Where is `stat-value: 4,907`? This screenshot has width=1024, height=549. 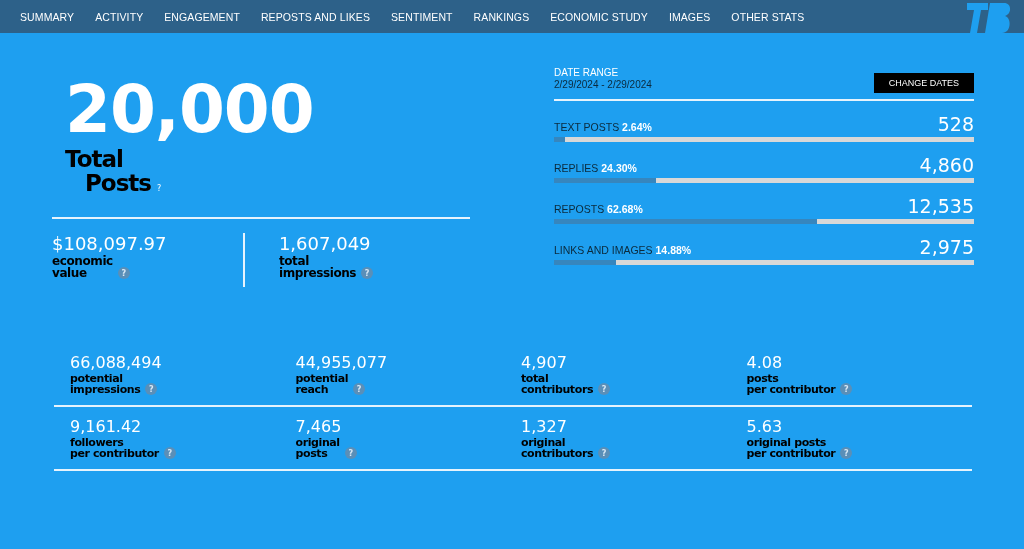 stat-value: 4,907 is located at coordinates (544, 363).